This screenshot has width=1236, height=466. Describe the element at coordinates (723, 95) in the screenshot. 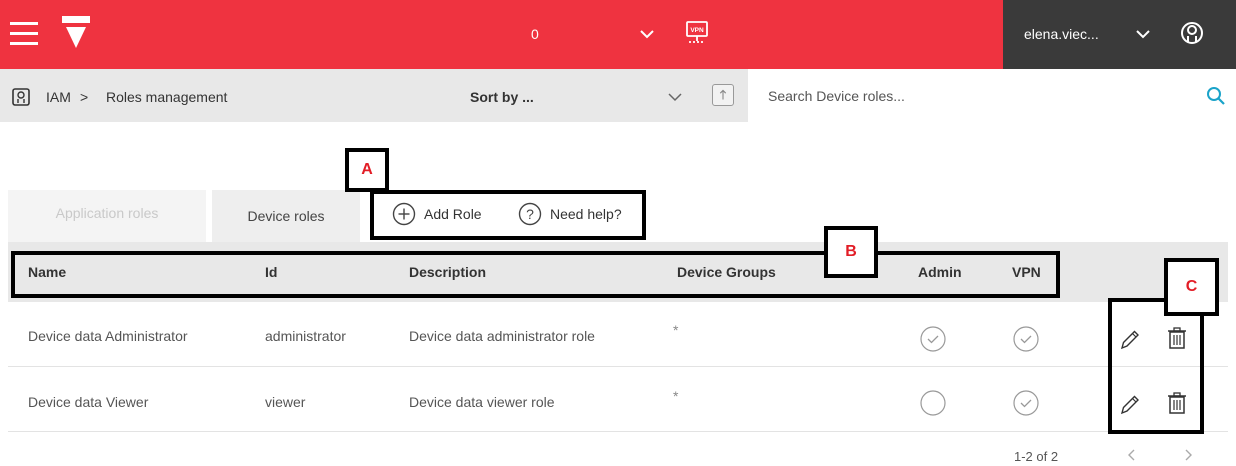

I see `sort-direction-button` at that location.